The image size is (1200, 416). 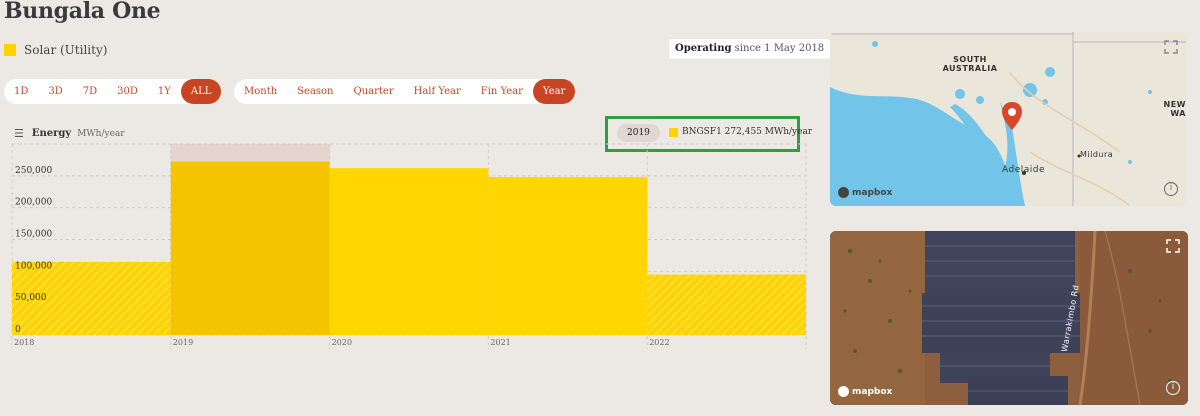 I want to click on map-label-state: NEW WA, so click(x=1174, y=109).